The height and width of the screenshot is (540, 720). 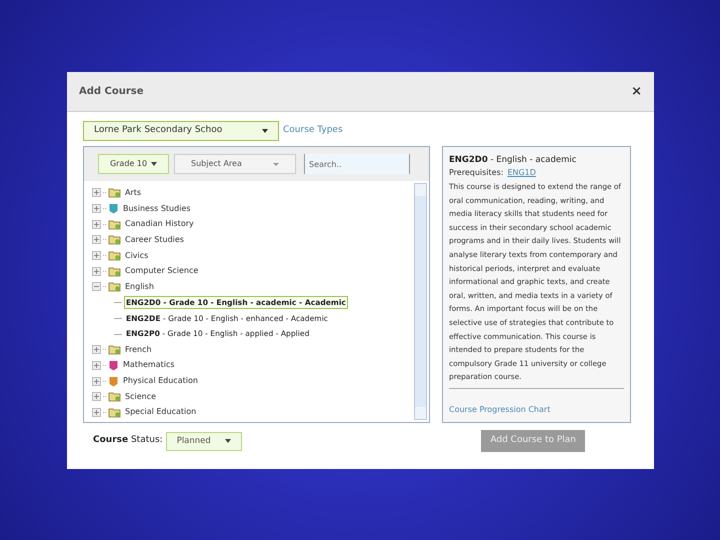 I want to click on tree-item: Civics, so click(x=136, y=256).